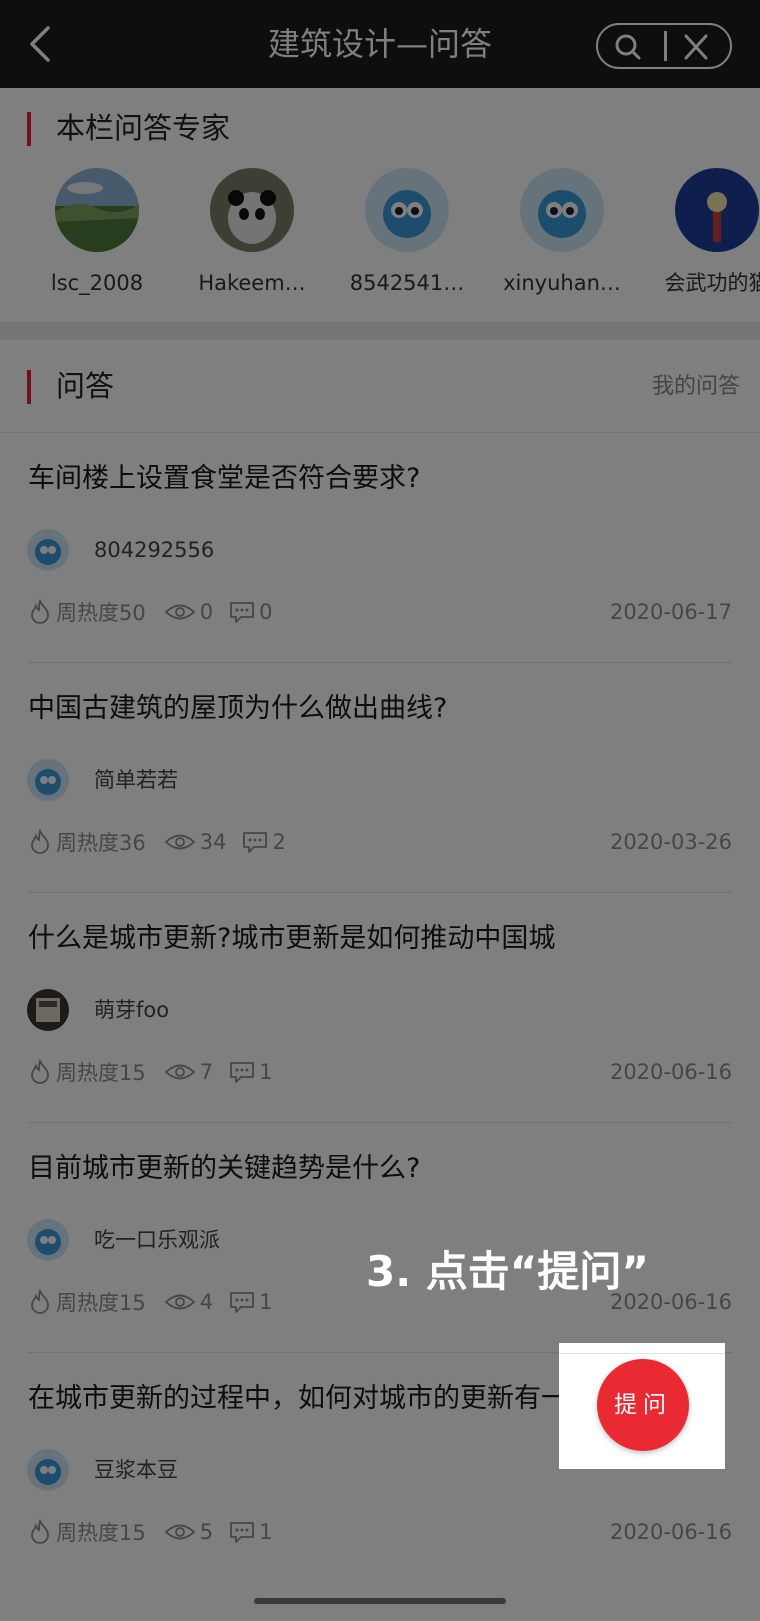  Describe the element at coordinates (85, 386) in the screenshot. I see `qa-section-title: 问答` at that location.